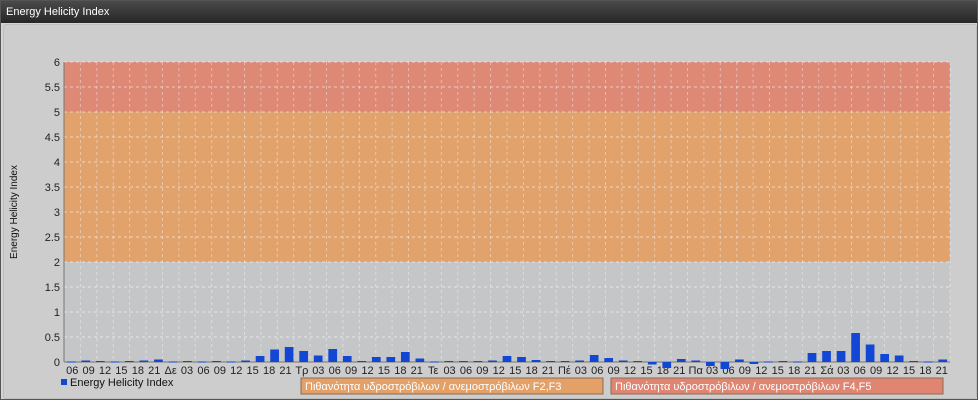 Image resolution: width=978 pixels, height=400 pixels. What do you see at coordinates (171, 371) in the screenshot?
I see `x-tick-label: Δε` at bounding box center [171, 371].